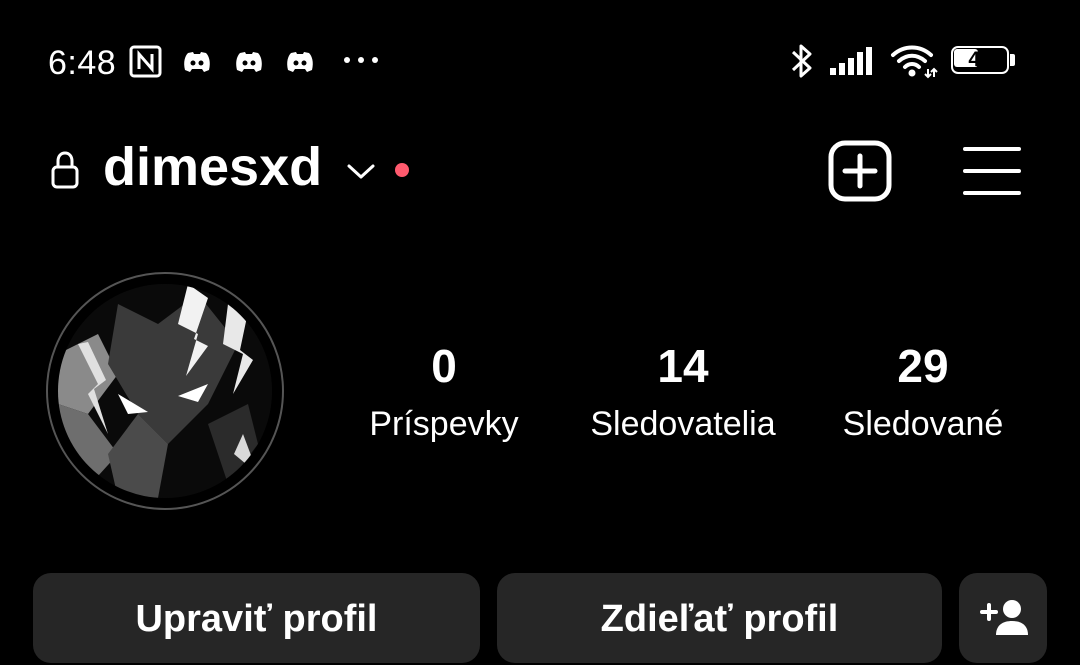  What do you see at coordinates (82, 63) in the screenshot?
I see `status-time: 6:48` at bounding box center [82, 63].